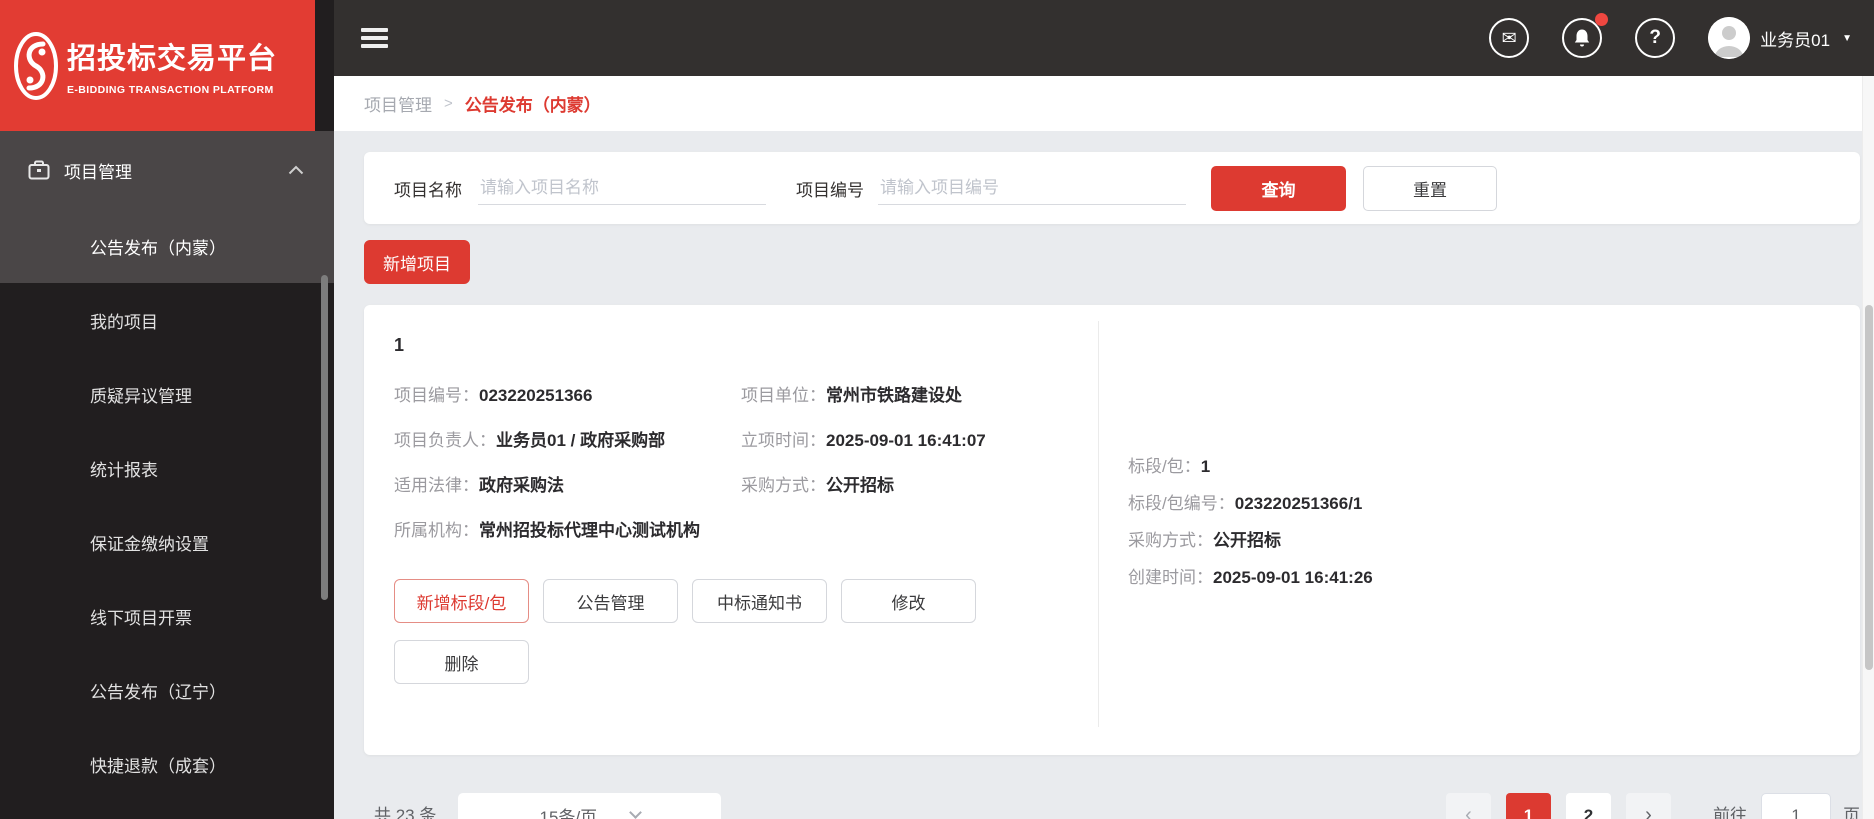  I want to click on message-icon: ✉, so click(1509, 38).